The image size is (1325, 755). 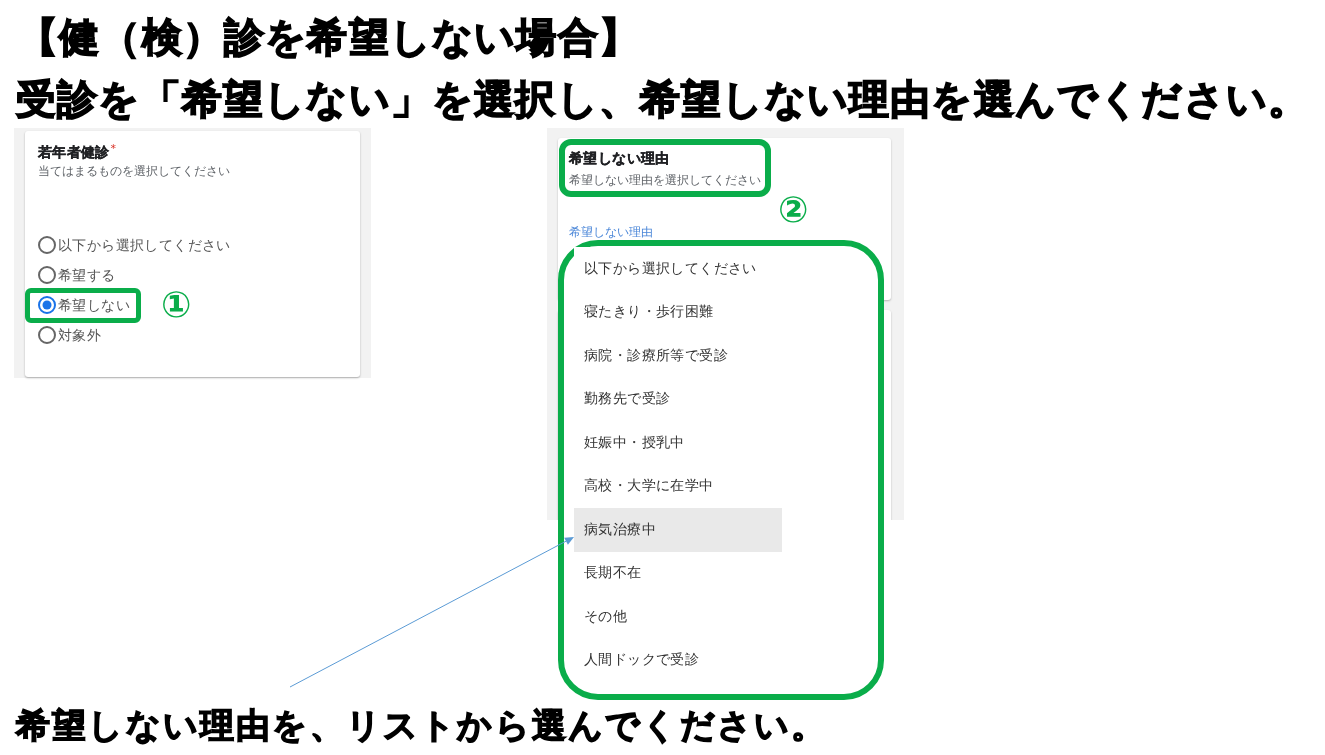 I want to click on hint-text: 当てはまるものを選択してください, so click(x=134, y=171).